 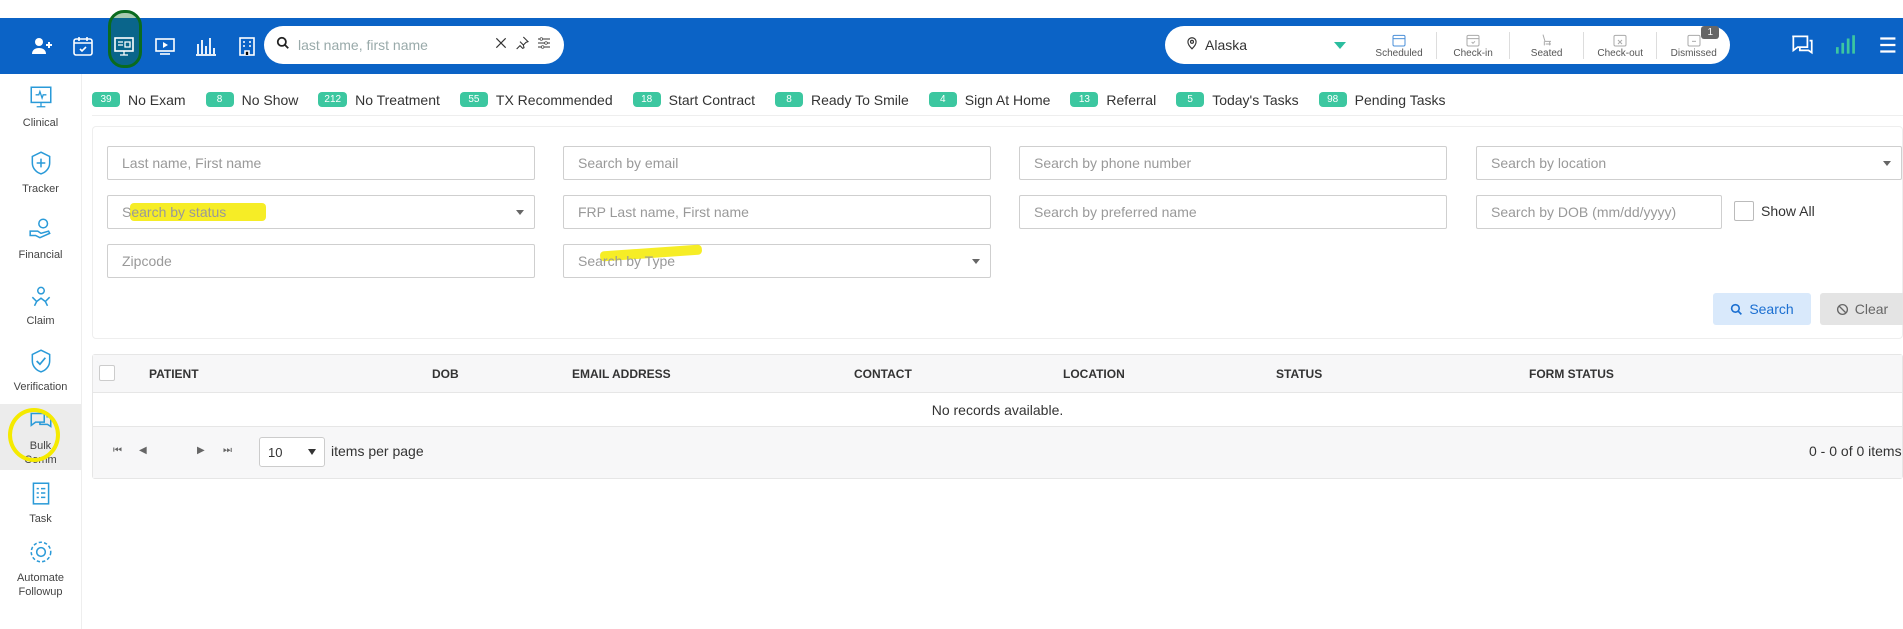 I want to click on label-line-1: Automate, so click(x=40, y=578).